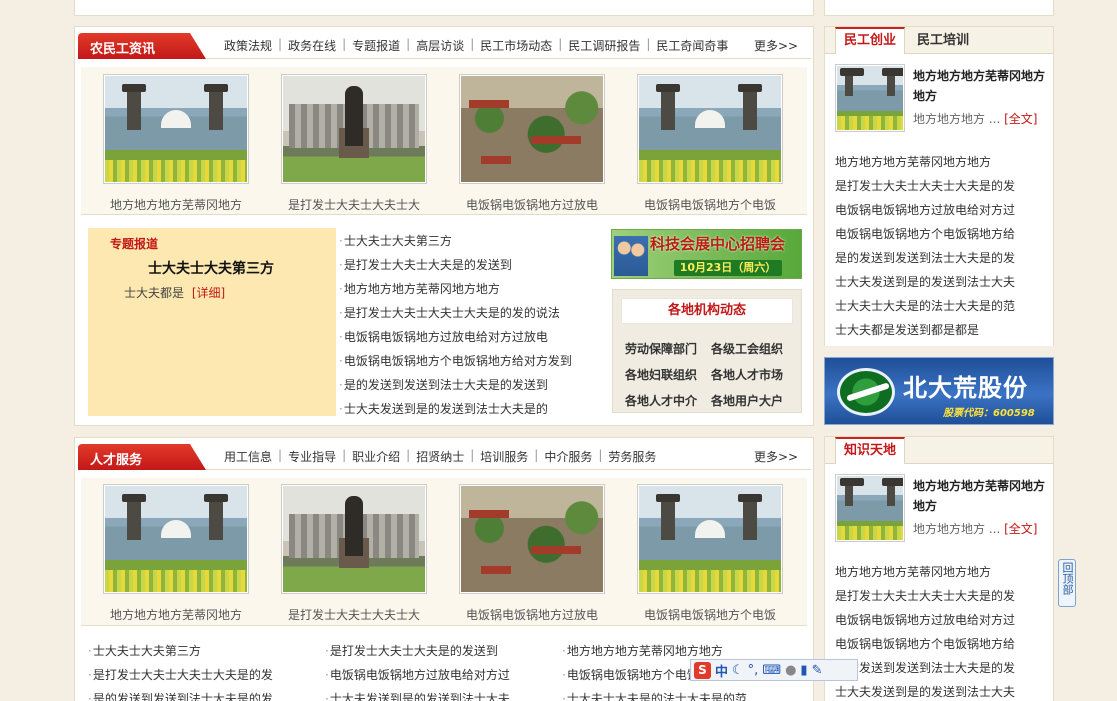  Describe the element at coordinates (467, 385) in the screenshot. I see `list-item: 是的发送到发送到法士大夫是的发送到` at that location.